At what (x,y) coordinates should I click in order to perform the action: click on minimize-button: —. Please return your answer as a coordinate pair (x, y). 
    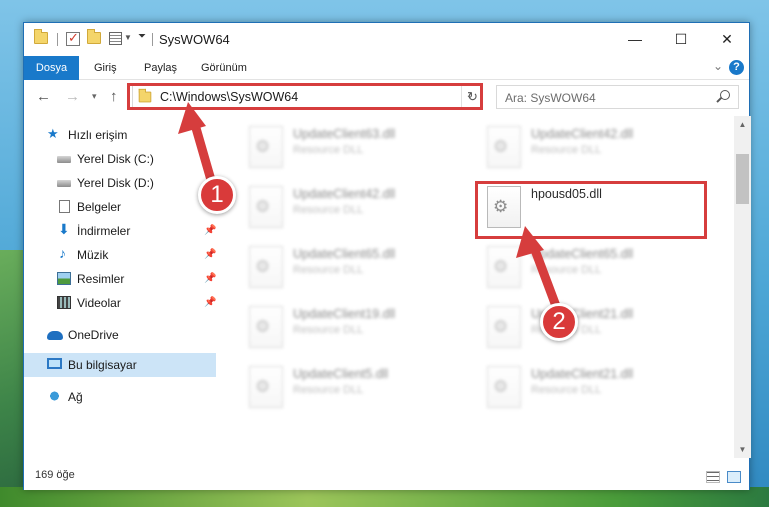
    Looking at the image, I should click on (635, 39).